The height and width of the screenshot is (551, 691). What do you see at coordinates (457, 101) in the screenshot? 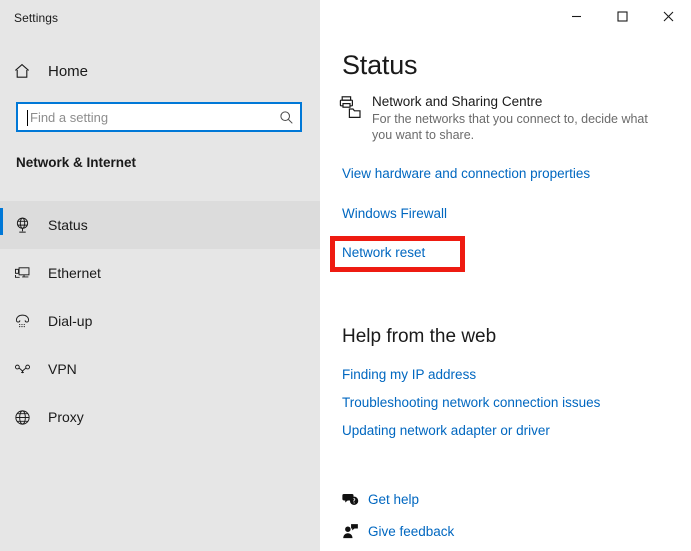
I see `network-sharing-centre-title: Network and Sharing Centre` at bounding box center [457, 101].